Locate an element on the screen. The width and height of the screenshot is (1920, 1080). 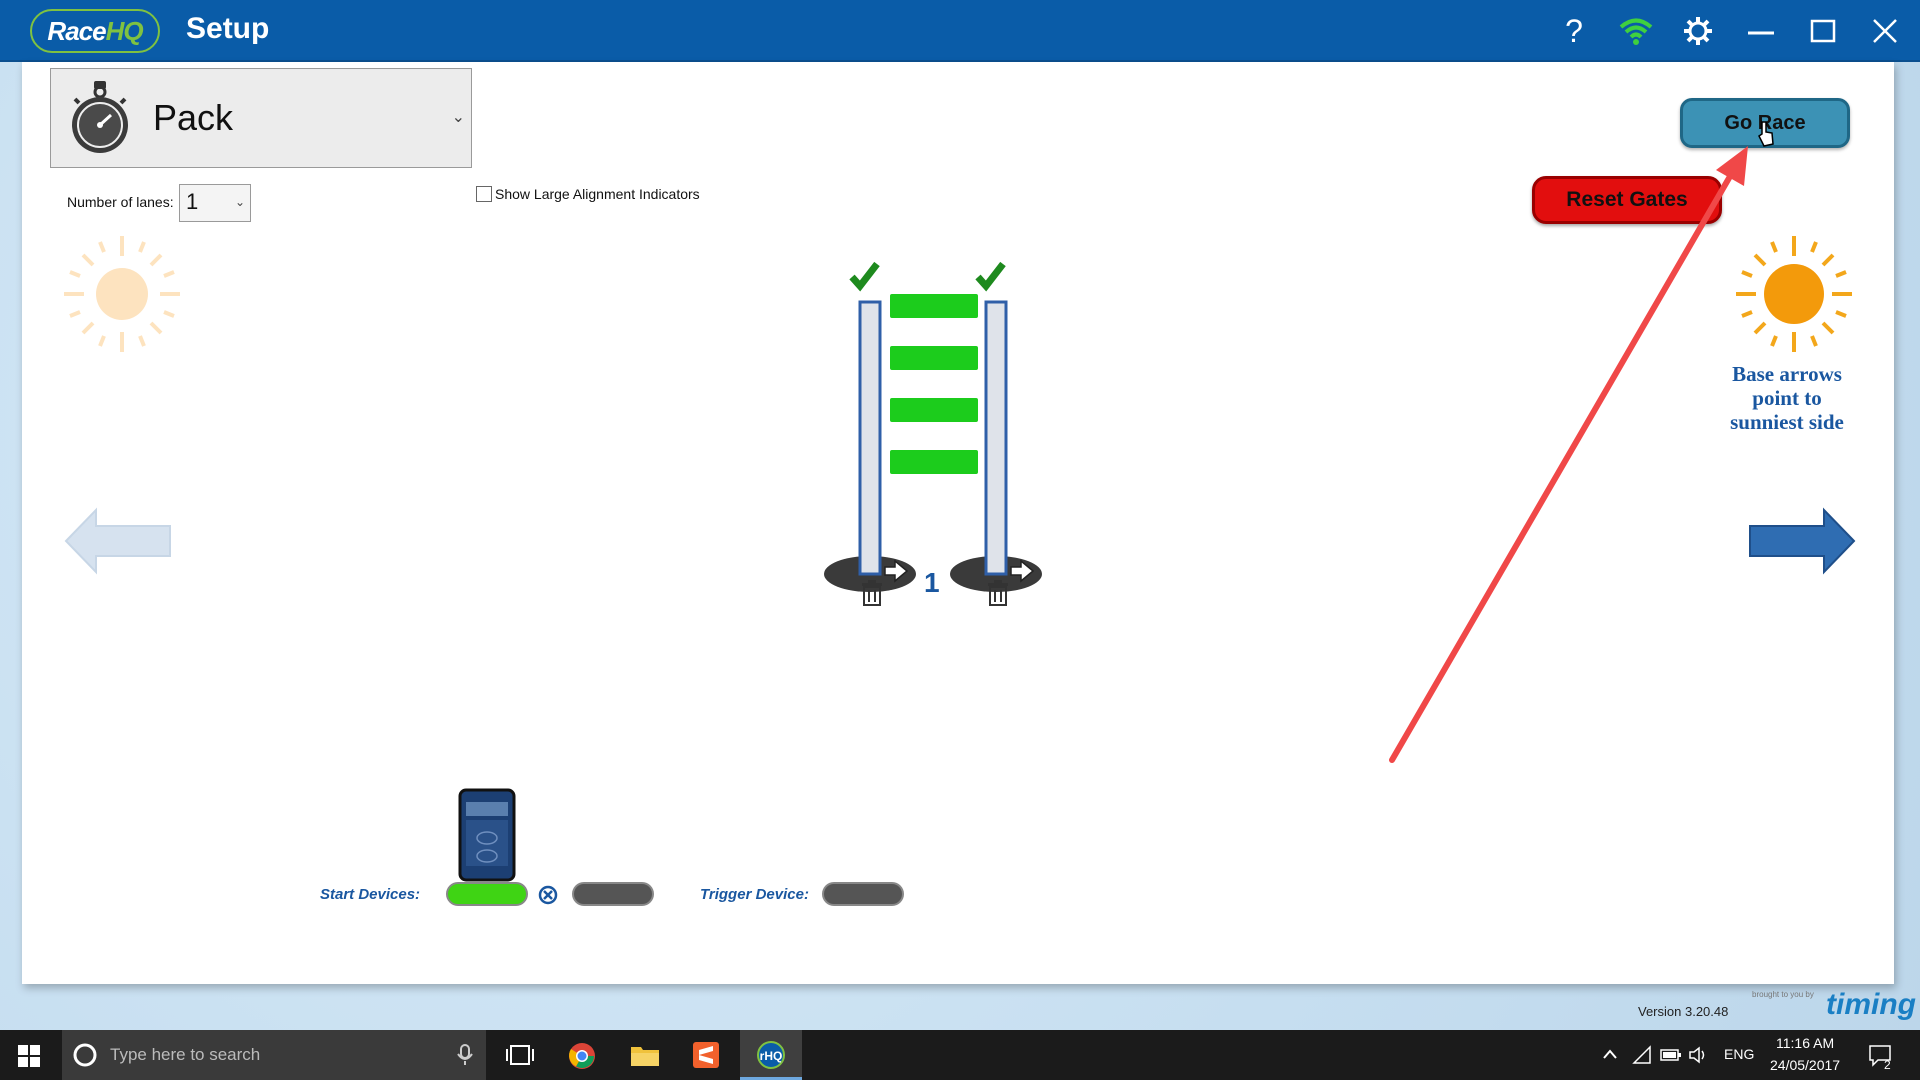
network-icon is located at coordinates (1642, 1055).